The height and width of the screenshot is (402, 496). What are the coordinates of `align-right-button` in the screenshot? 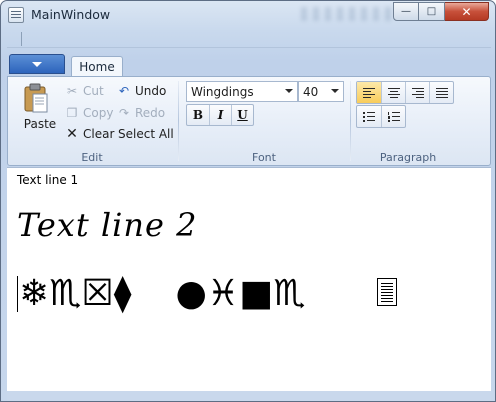 It's located at (417, 92).